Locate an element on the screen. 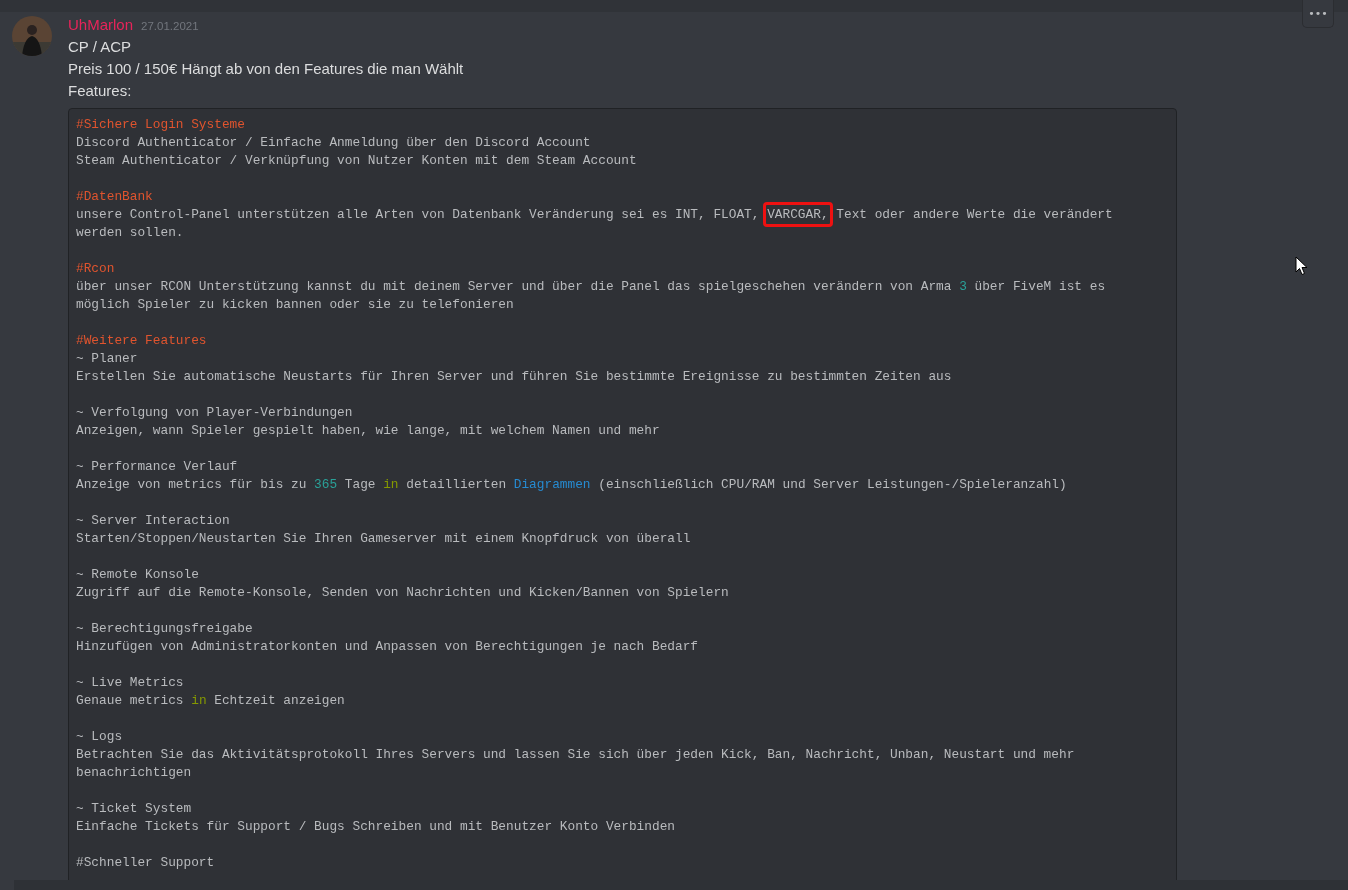  highlight-box is located at coordinates (798, 214).